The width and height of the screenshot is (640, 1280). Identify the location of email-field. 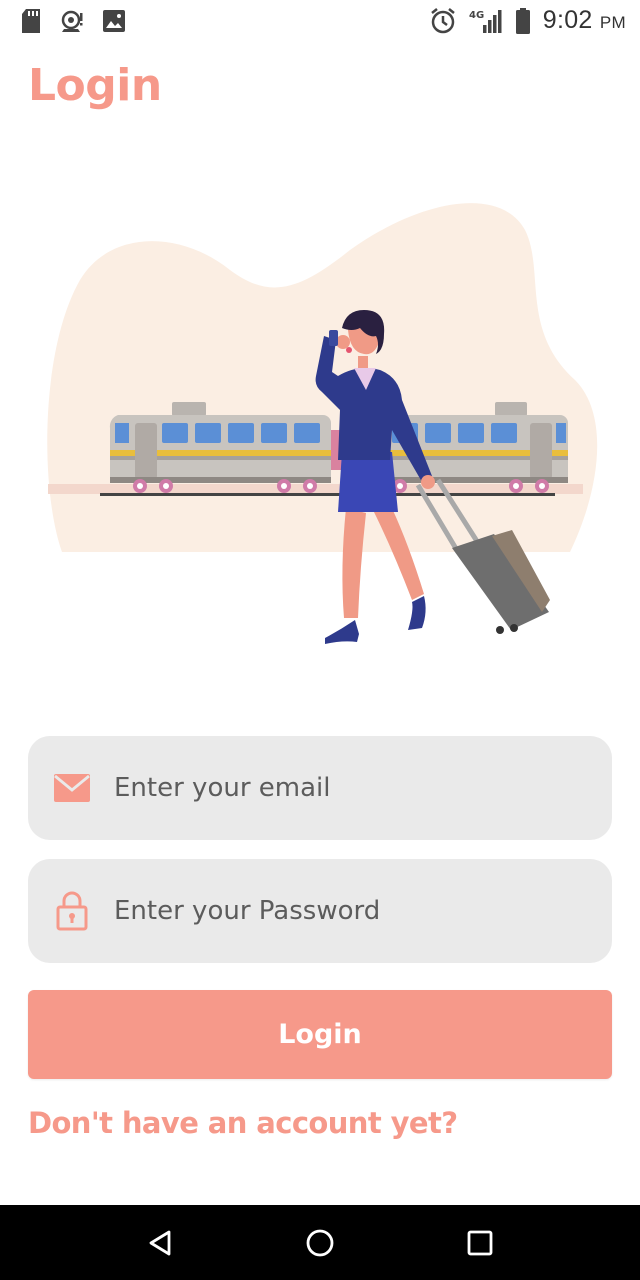
(320, 788).